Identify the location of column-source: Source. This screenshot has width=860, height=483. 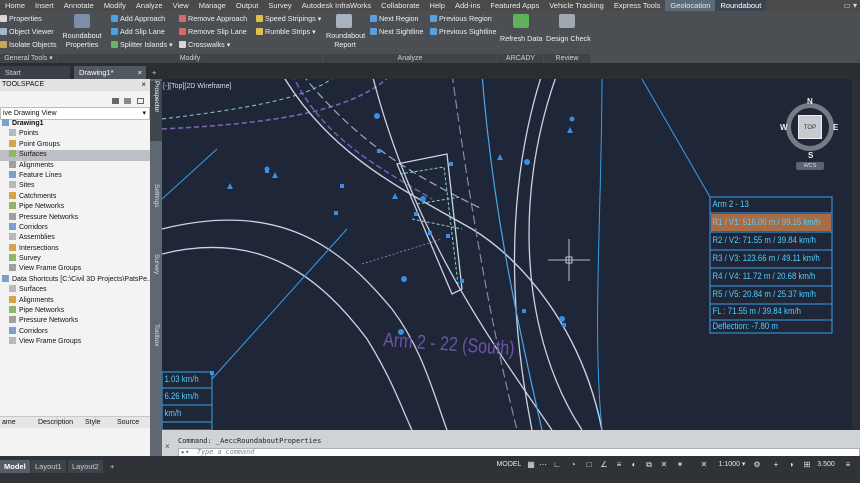
(128, 423).